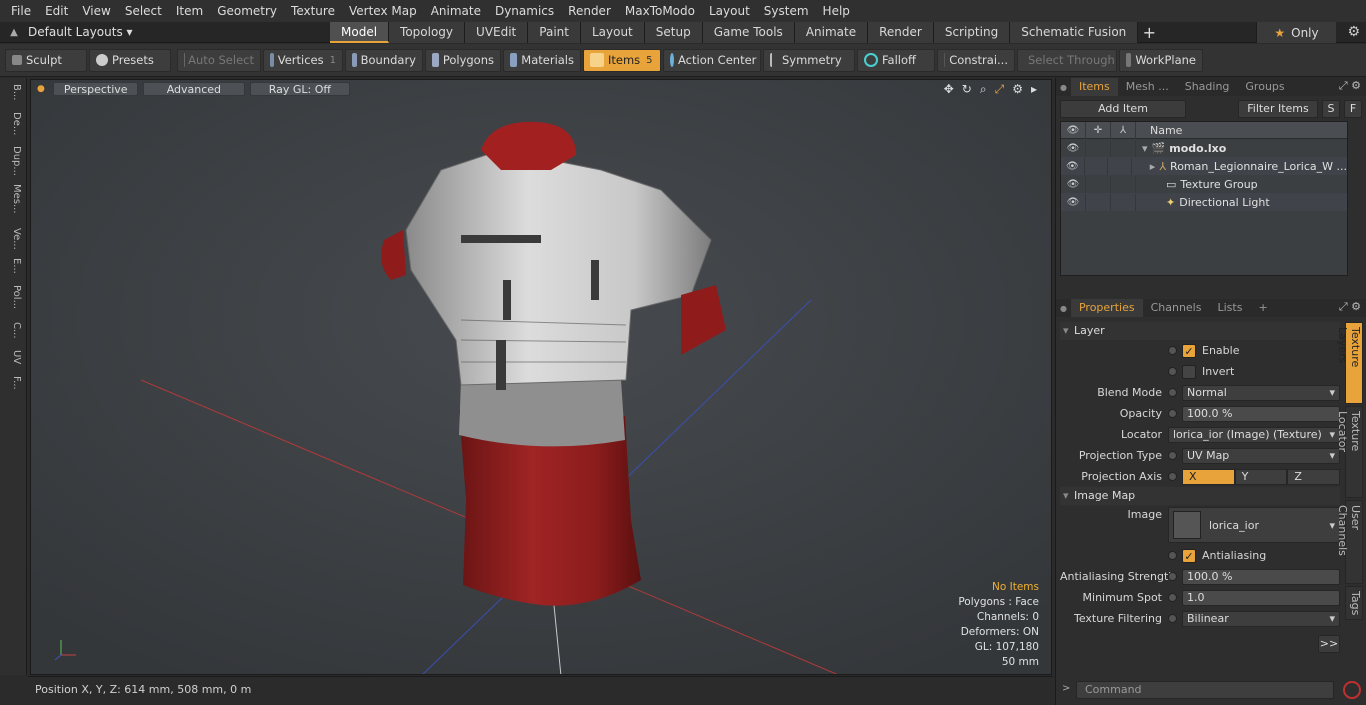 The image size is (1366, 705). What do you see at coordinates (712, 60) in the screenshot?
I see `action-center-button: Action Center` at bounding box center [712, 60].